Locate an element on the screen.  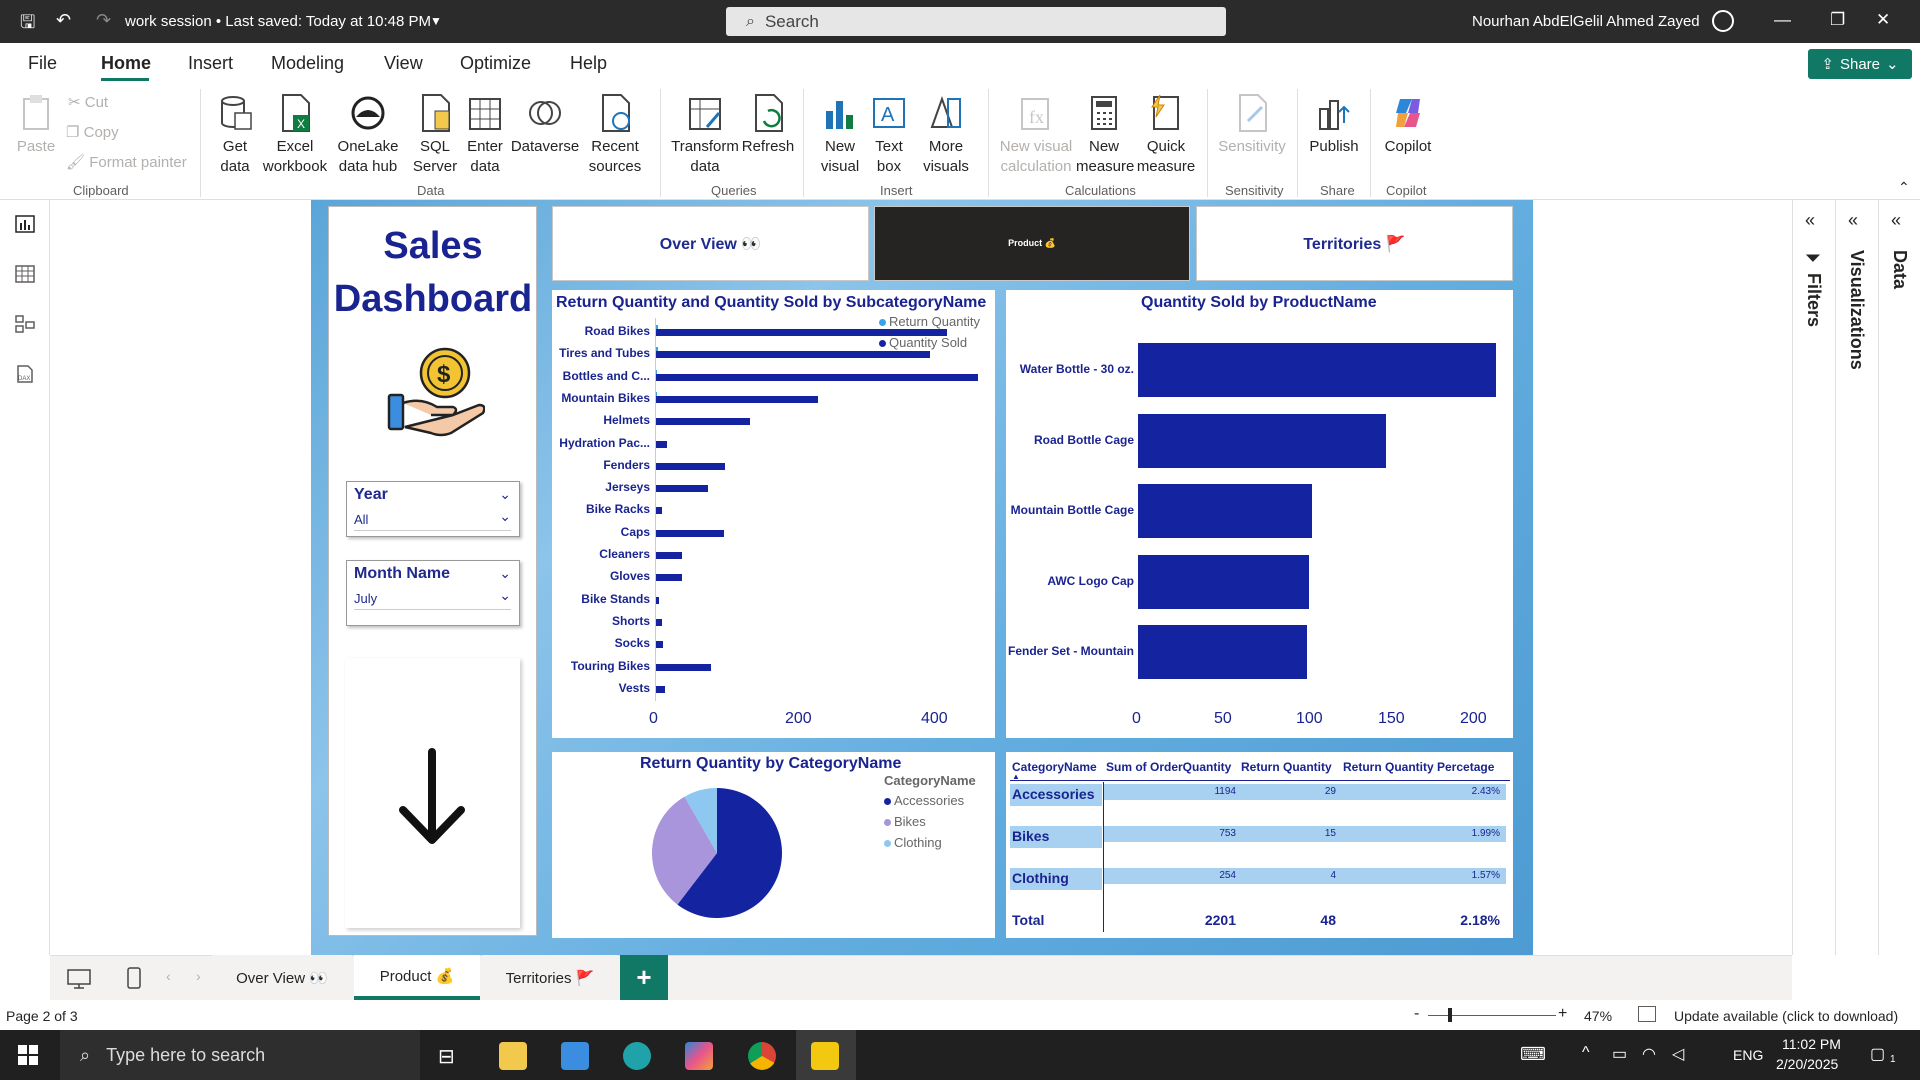
menu-file: File is located at coordinates (42, 63).